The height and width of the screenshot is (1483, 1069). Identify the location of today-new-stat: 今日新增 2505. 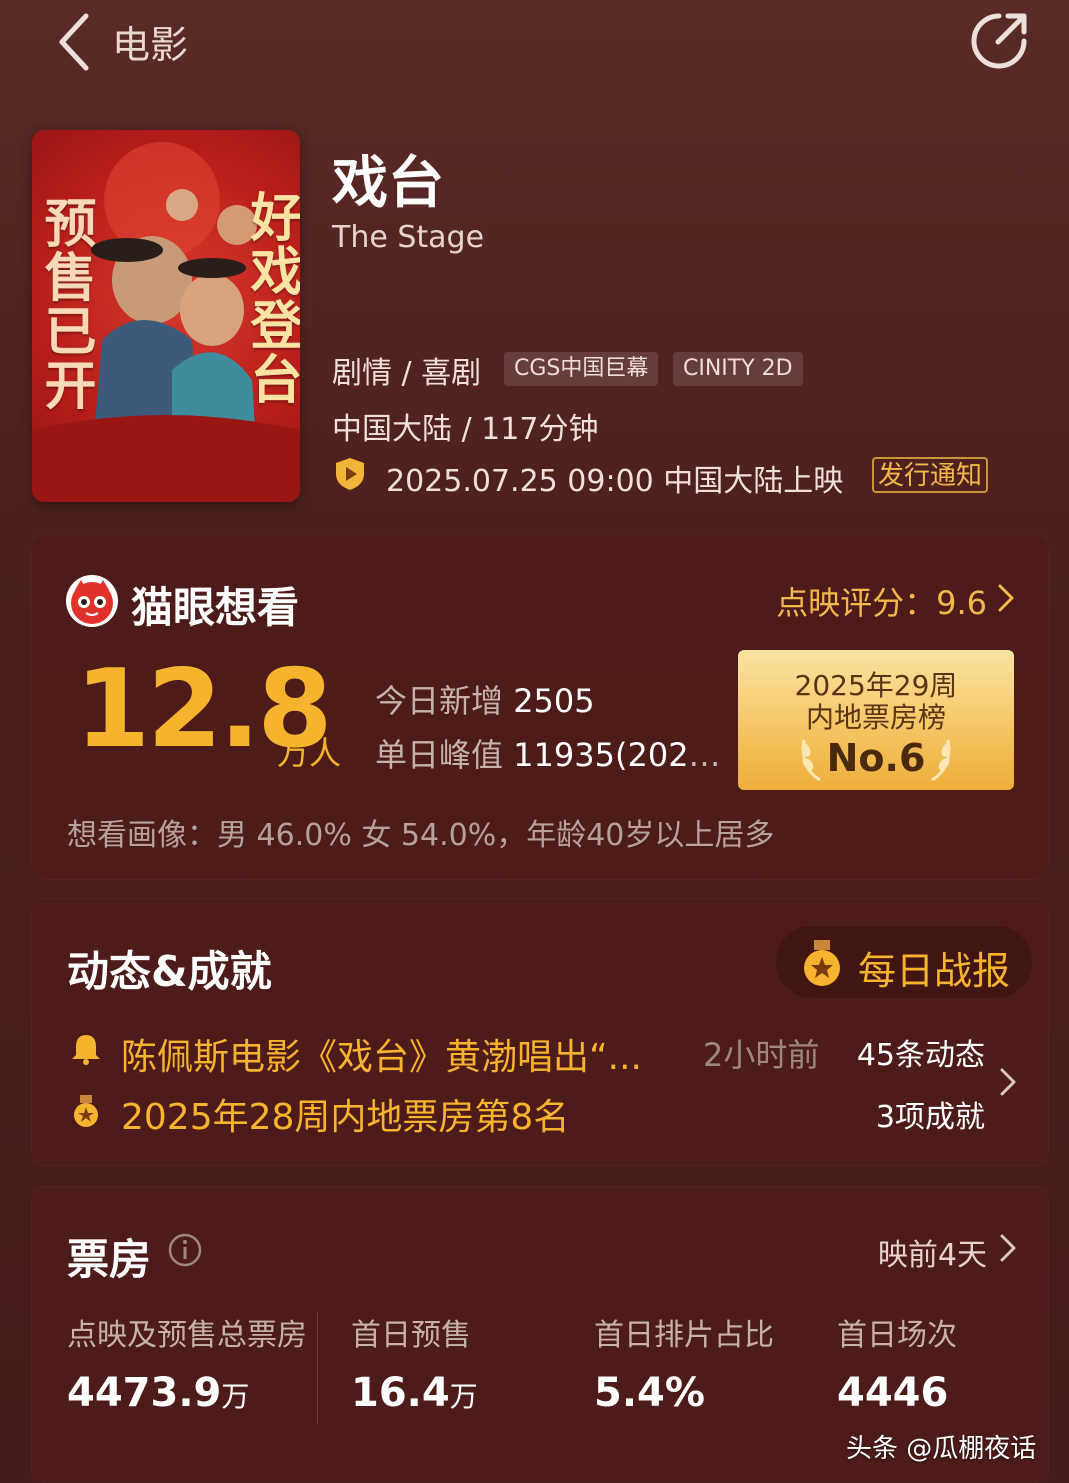
(485, 699).